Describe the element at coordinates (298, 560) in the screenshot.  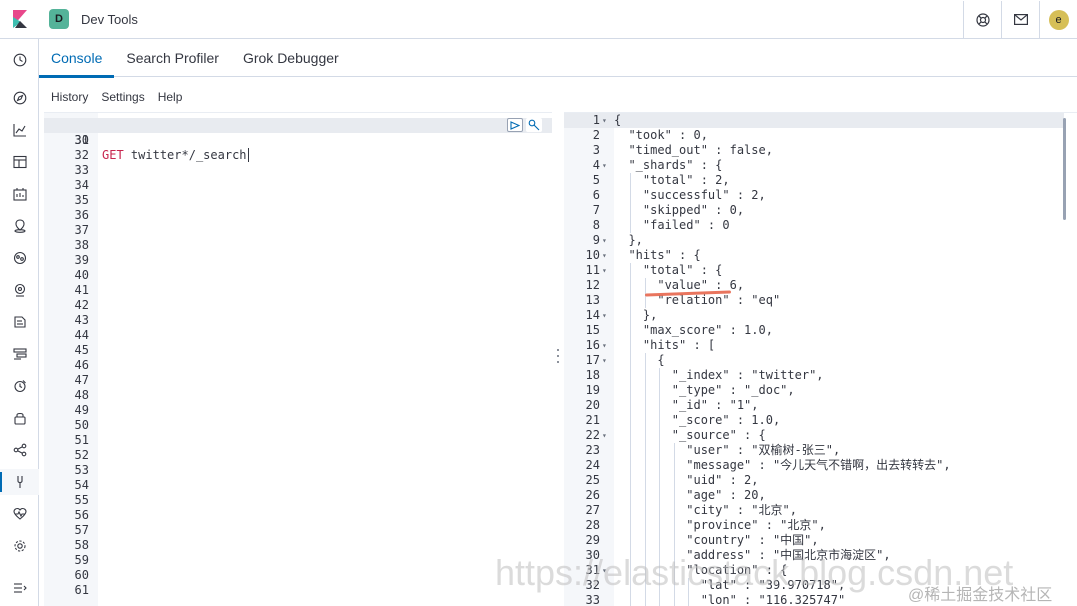
I see `request-line: 59` at that location.